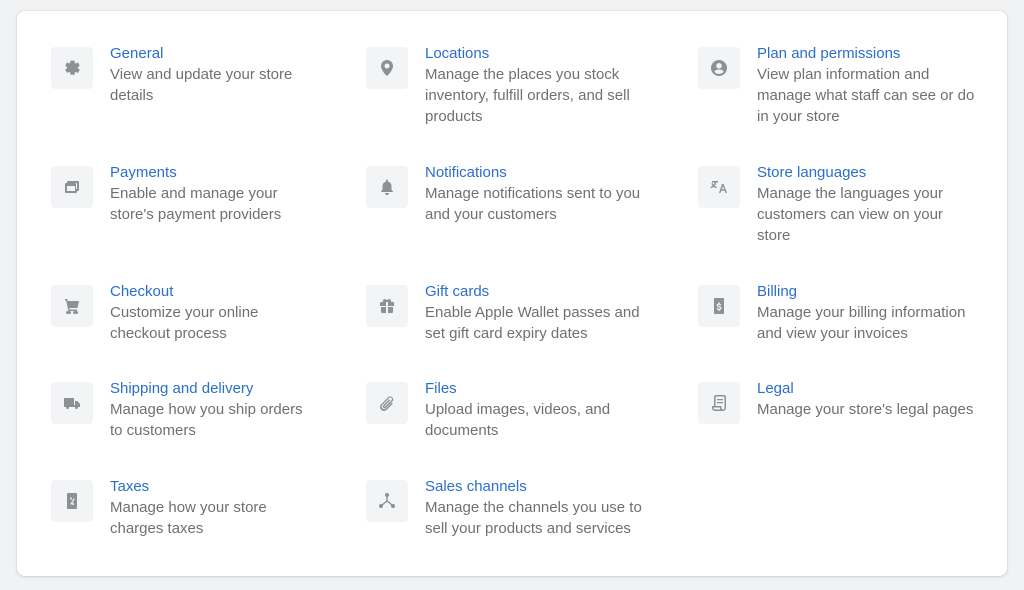 The image size is (1024, 590). I want to click on bell-icon, so click(387, 187).